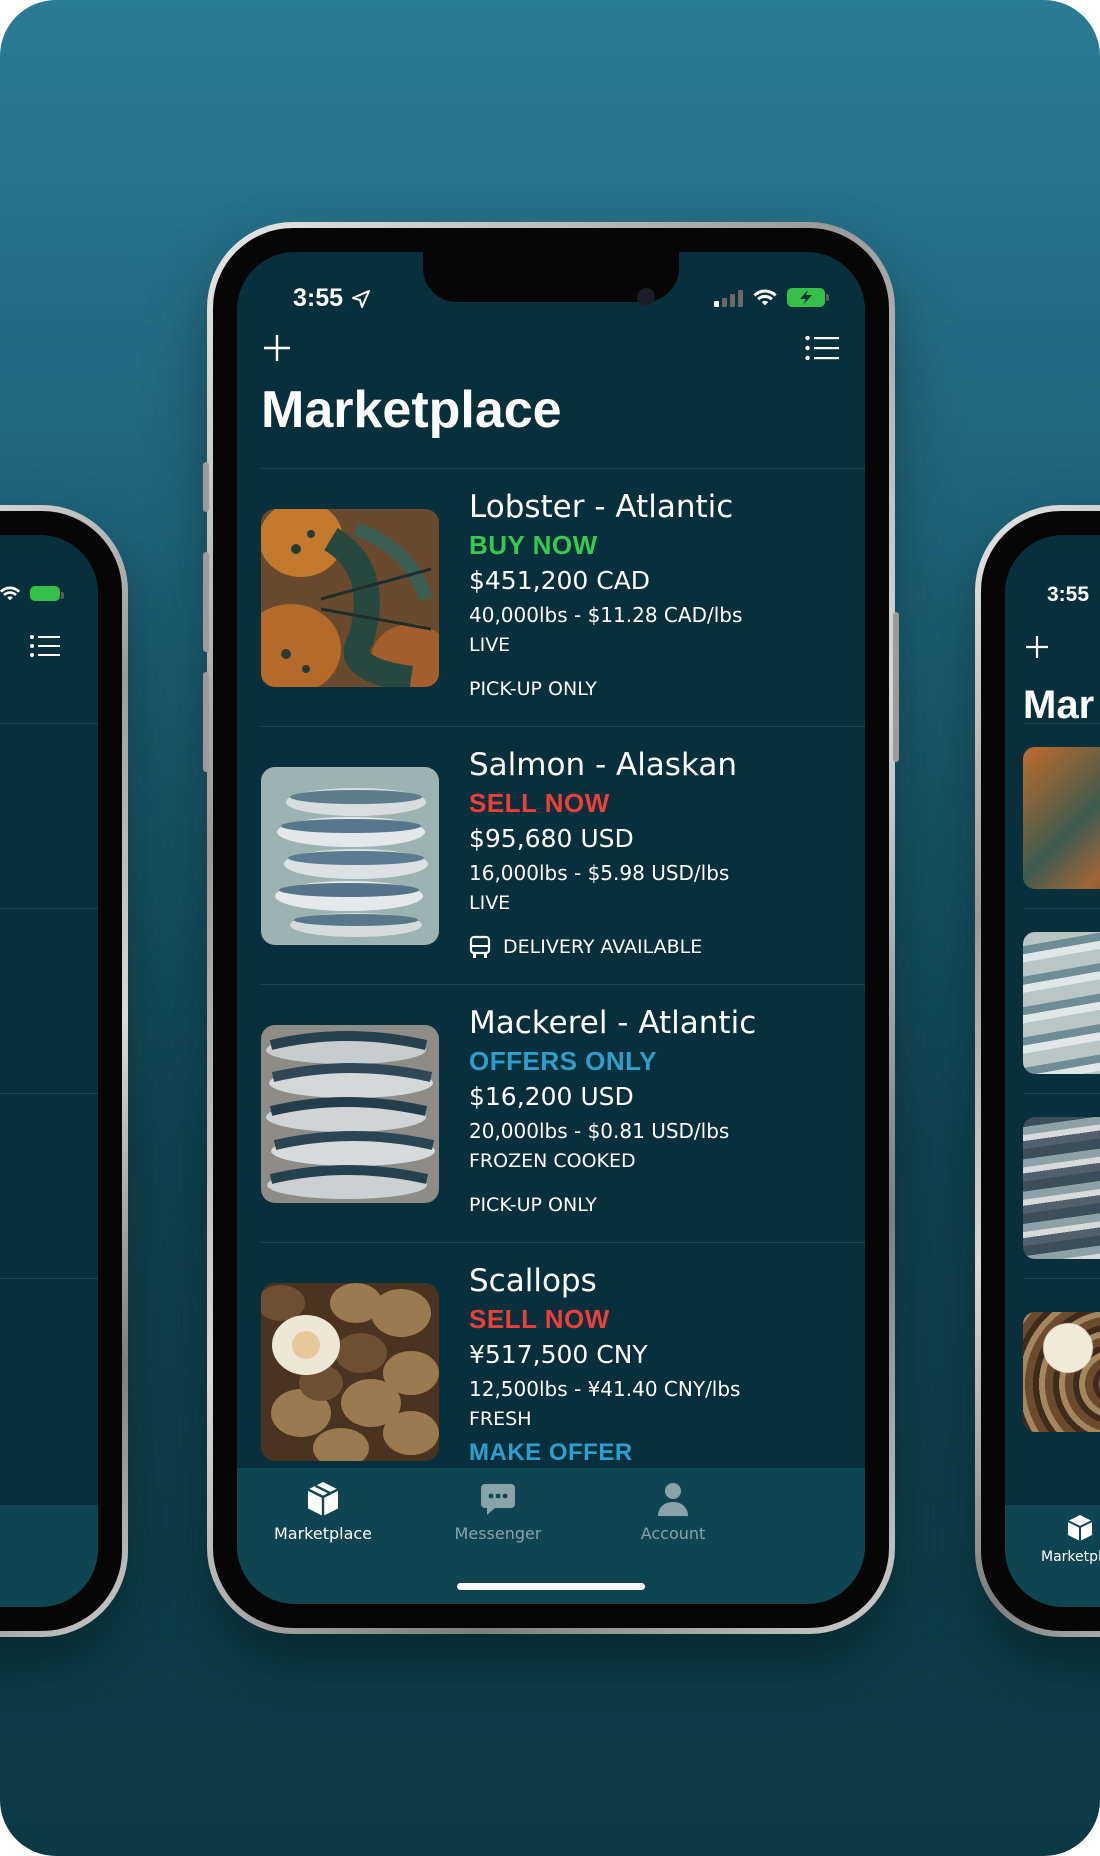 The image size is (1100, 1856). I want to click on right-status-time: 3:55, so click(1068, 594).